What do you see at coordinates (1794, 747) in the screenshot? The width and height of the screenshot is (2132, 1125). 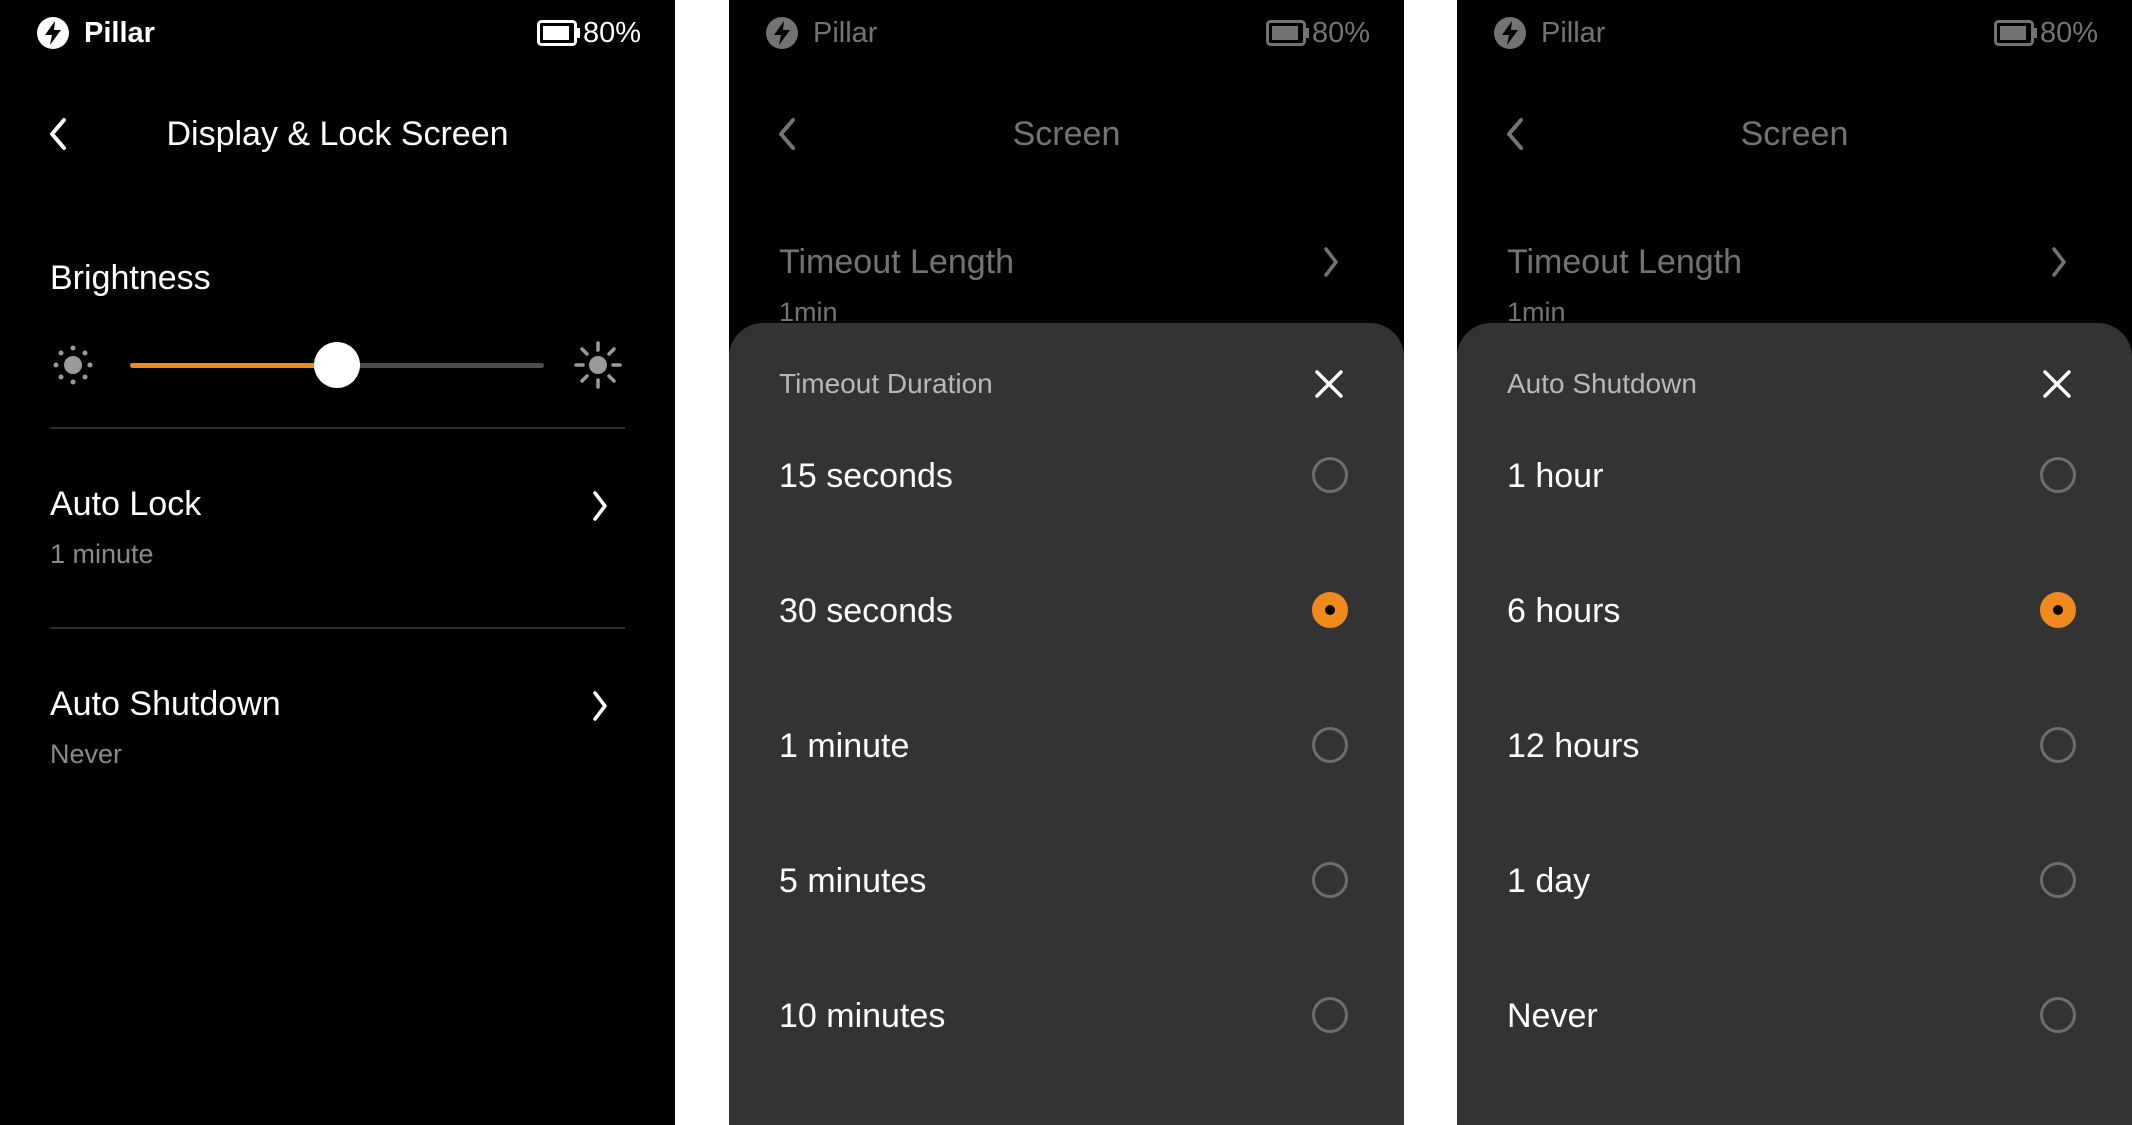 I see `option-item: 12 hours` at bounding box center [1794, 747].